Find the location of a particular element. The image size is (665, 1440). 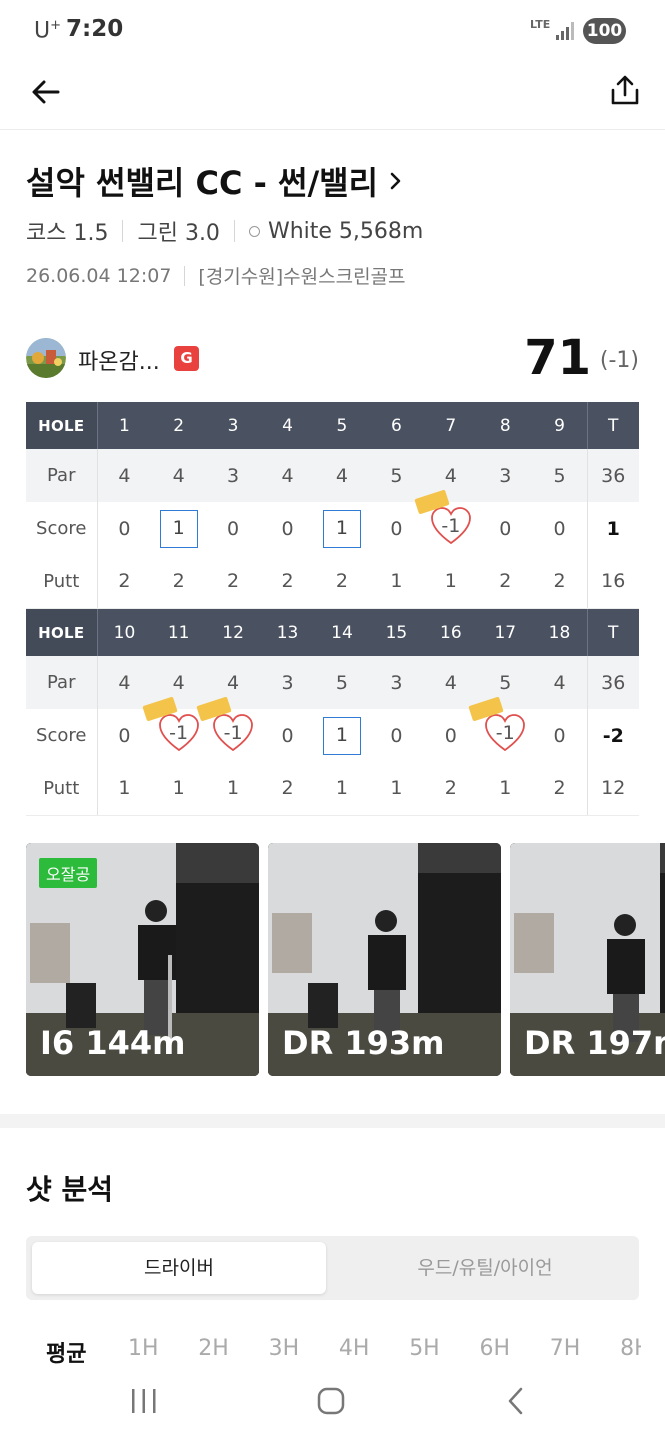

avatar is located at coordinates (46, 358).